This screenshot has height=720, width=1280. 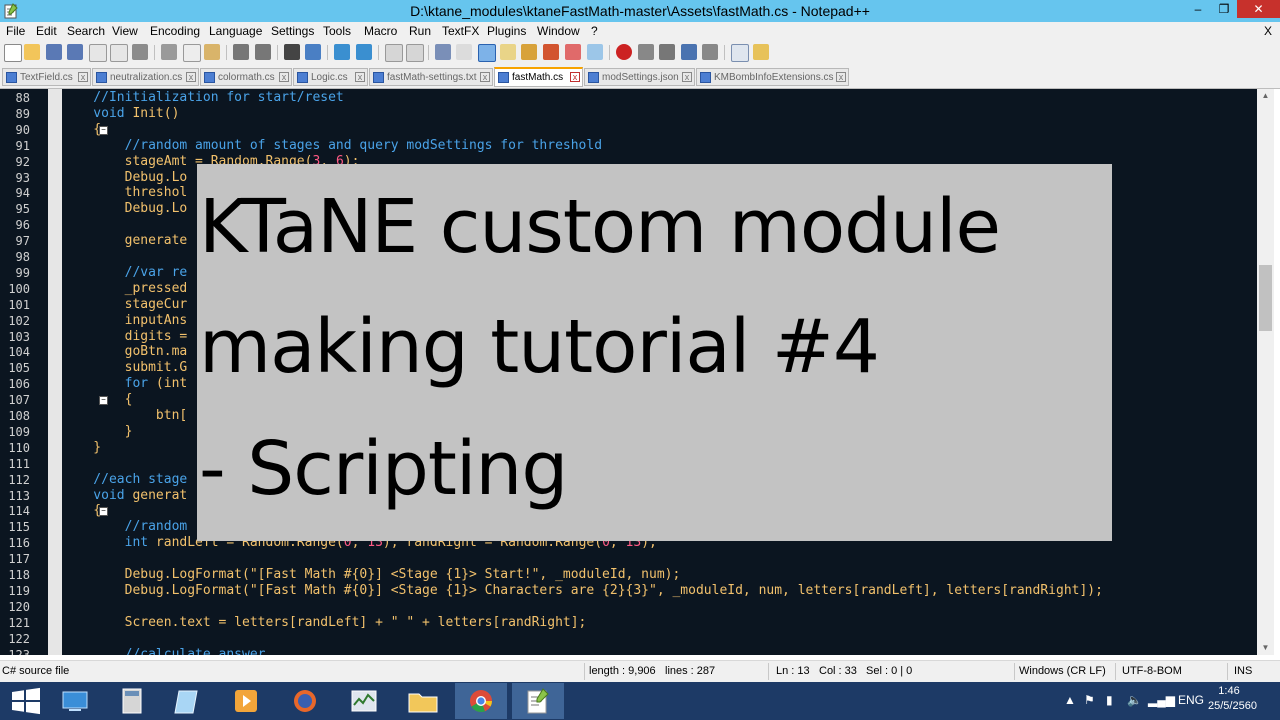 What do you see at coordinates (125, 241) in the screenshot?
I see `code-line: generate` at bounding box center [125, 241].